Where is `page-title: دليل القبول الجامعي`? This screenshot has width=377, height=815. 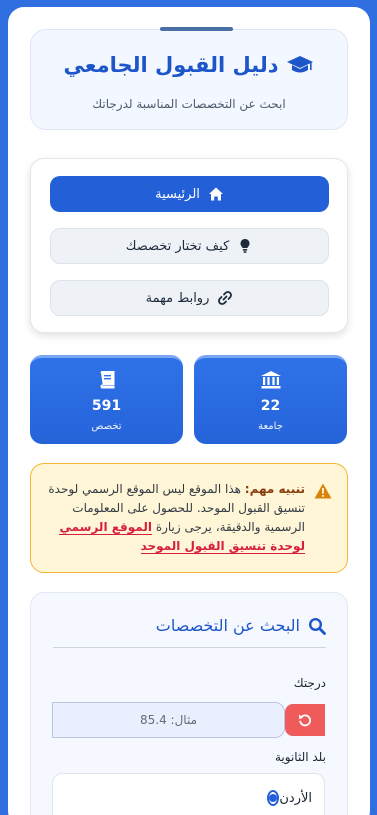 page-title: دليل القبول الجامعي is located at coordinates (171, 65).